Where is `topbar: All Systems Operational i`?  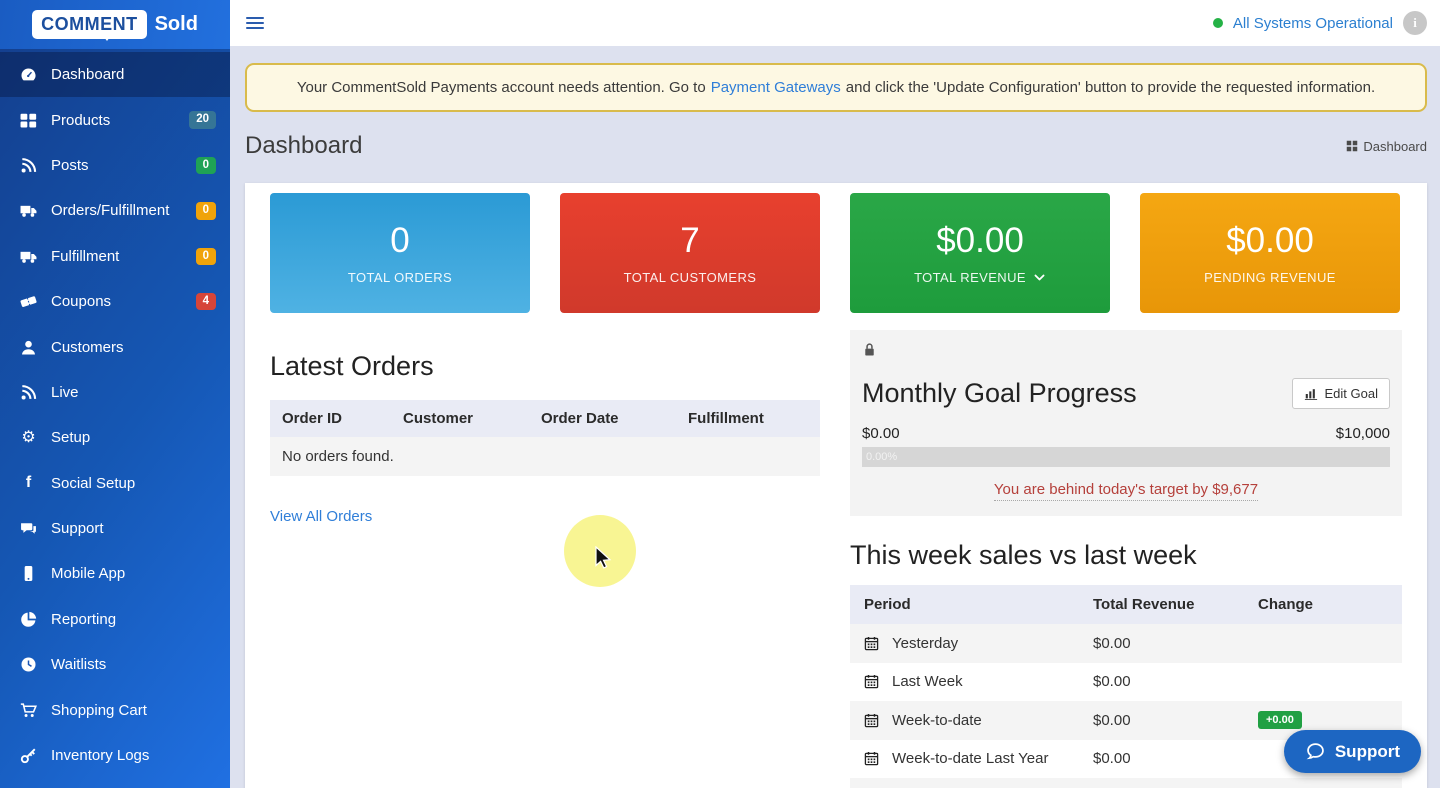 topbar: All Systems Operational i is located at coordinates (835, 23).